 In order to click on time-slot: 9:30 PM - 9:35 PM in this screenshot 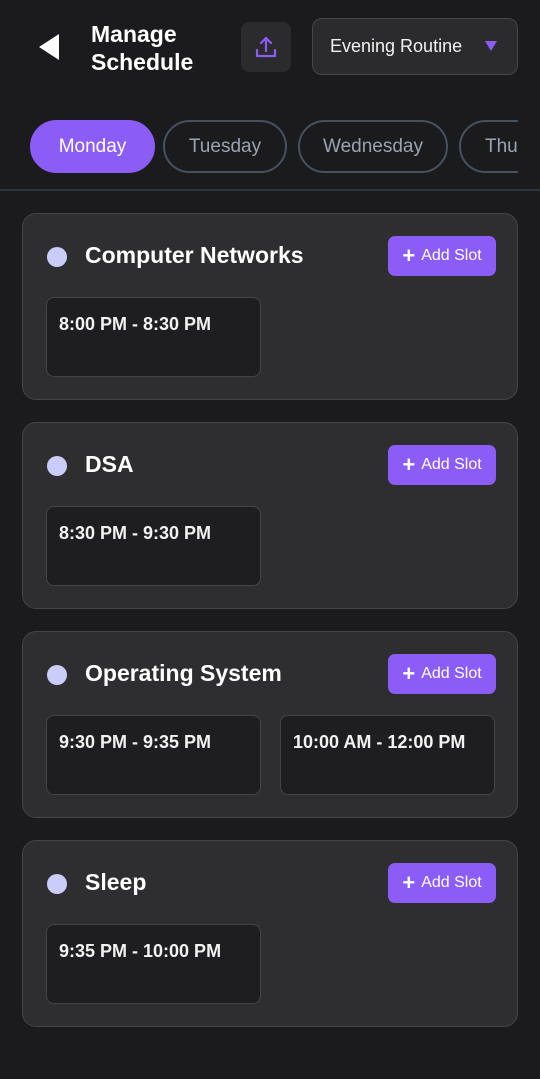, I will do `click(153, 755)`.